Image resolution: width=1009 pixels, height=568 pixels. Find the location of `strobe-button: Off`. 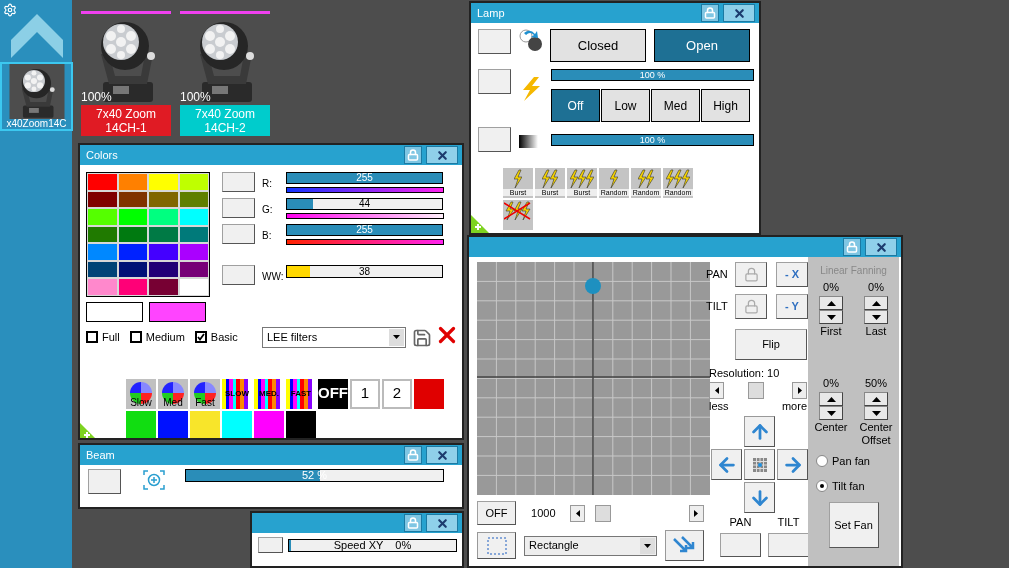

strobe-button: Off is located at coordinates (575, 105).